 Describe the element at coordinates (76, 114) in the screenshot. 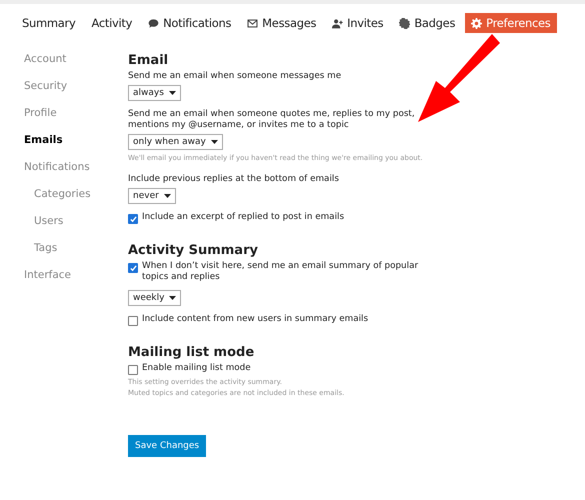

I see `sidebar-item: Profile` at that location.